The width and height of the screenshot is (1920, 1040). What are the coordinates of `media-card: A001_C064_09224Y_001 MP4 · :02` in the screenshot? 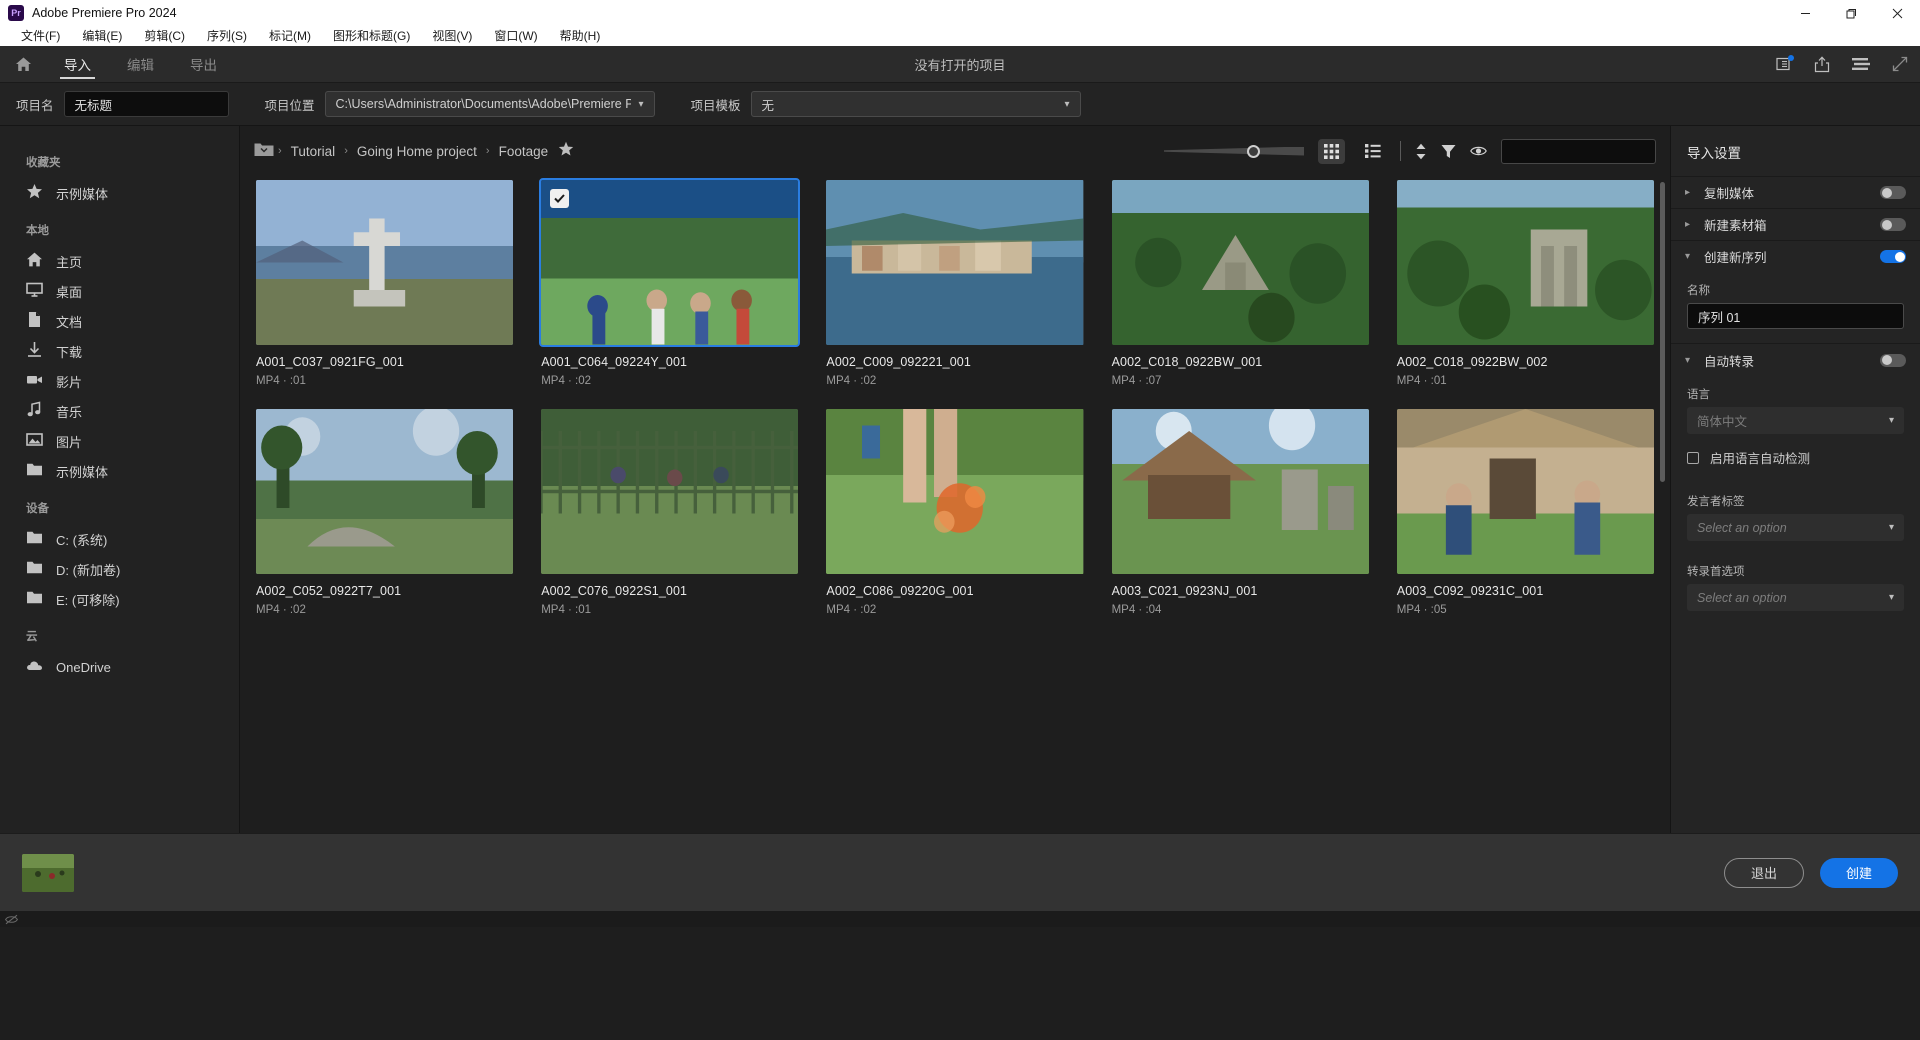 It's located at (670, 282).